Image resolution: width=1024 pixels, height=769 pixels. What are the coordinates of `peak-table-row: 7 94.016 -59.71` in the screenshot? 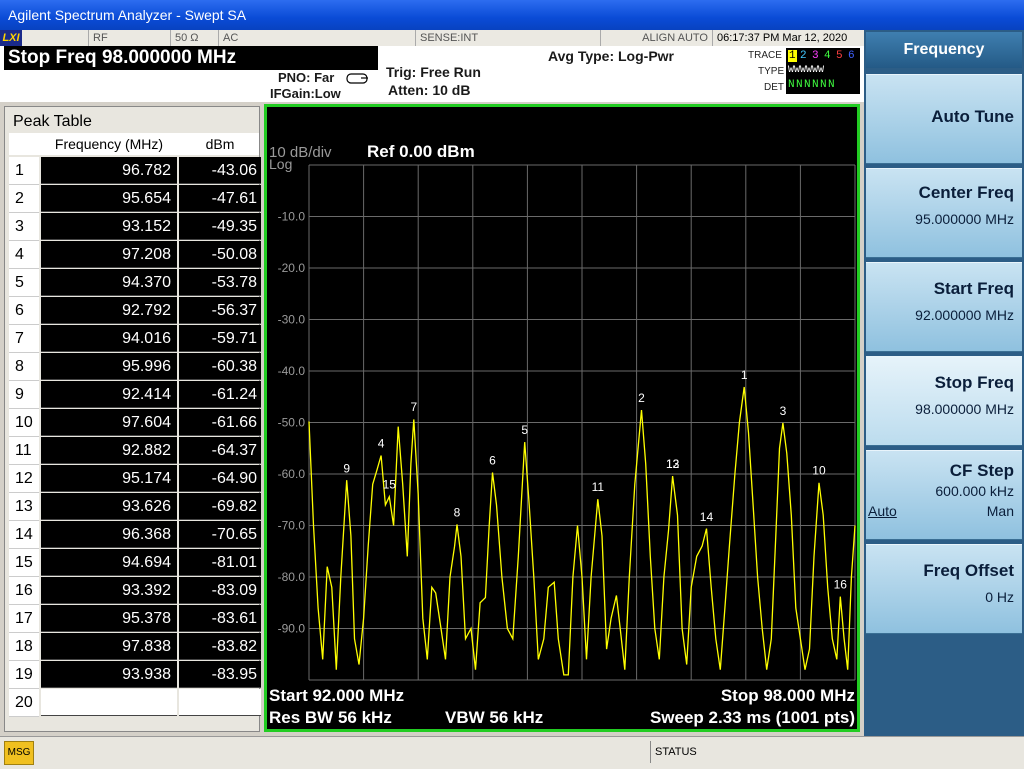 It's located at (135, 339).